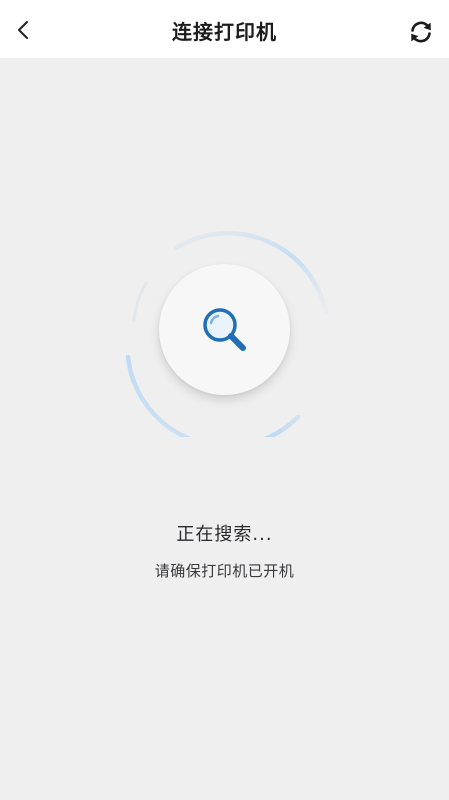 This screenshot has width=449, height=800. I want to click on page-title: 连接打印机, so click(224, 32).